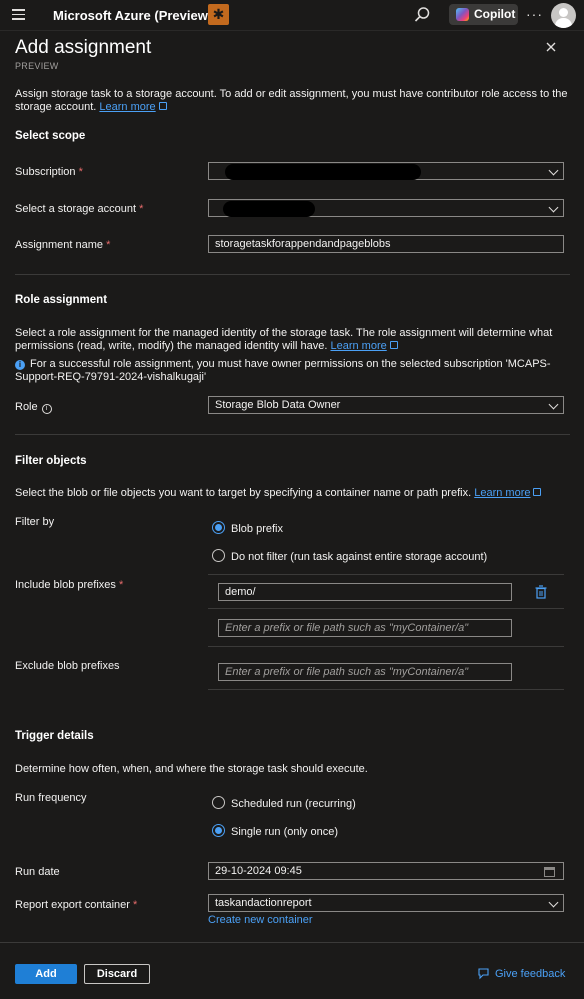  I want to click on discard-button: Discard, so click(117, 974).